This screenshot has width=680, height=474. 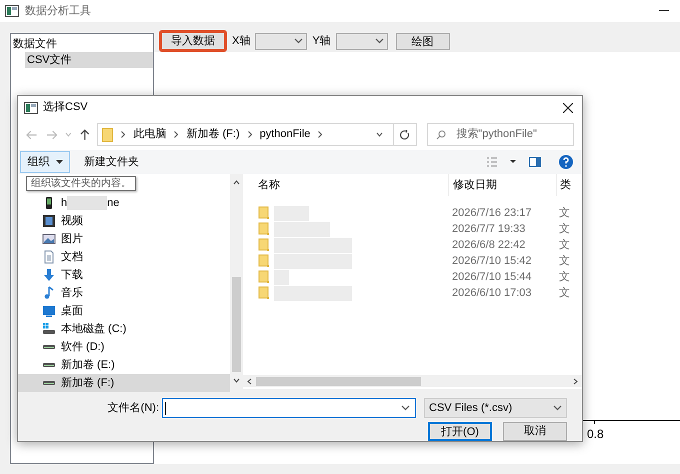 What do you see at coordinates (345, 185) in the screenshot?
I see `column-header: 名称` at bounding box center [345, 185].